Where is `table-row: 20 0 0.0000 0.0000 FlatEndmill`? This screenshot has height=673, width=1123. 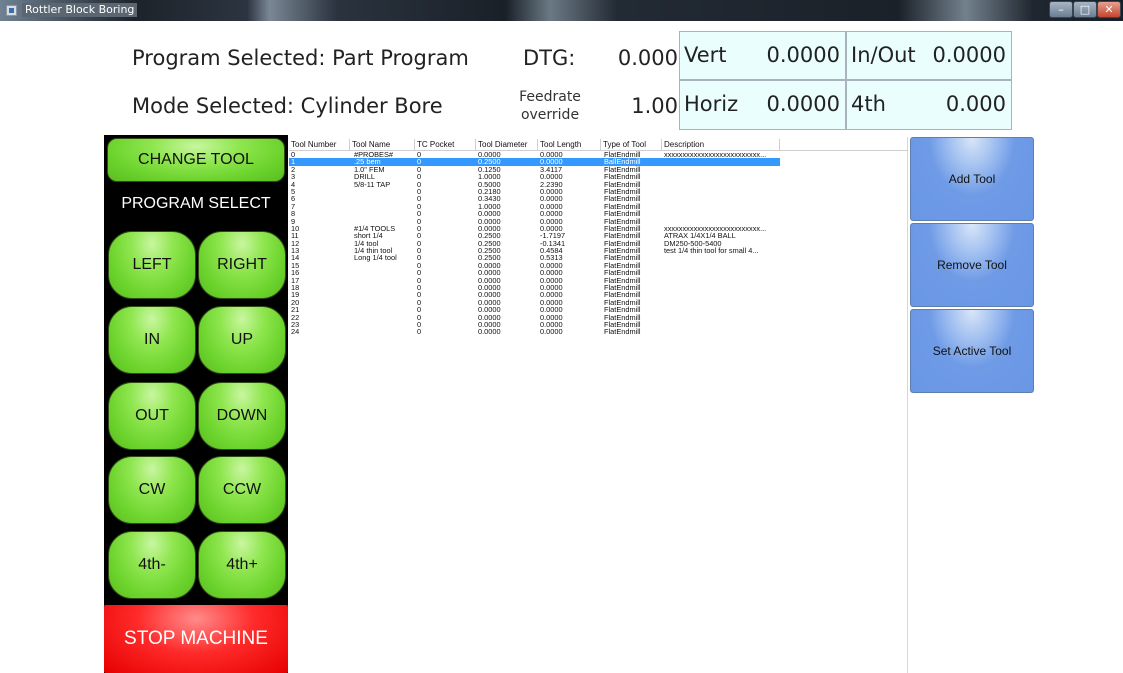
table-row: 20 0 0.0000 0.0000 FlatEndmill is located at coordinates (598, 302).